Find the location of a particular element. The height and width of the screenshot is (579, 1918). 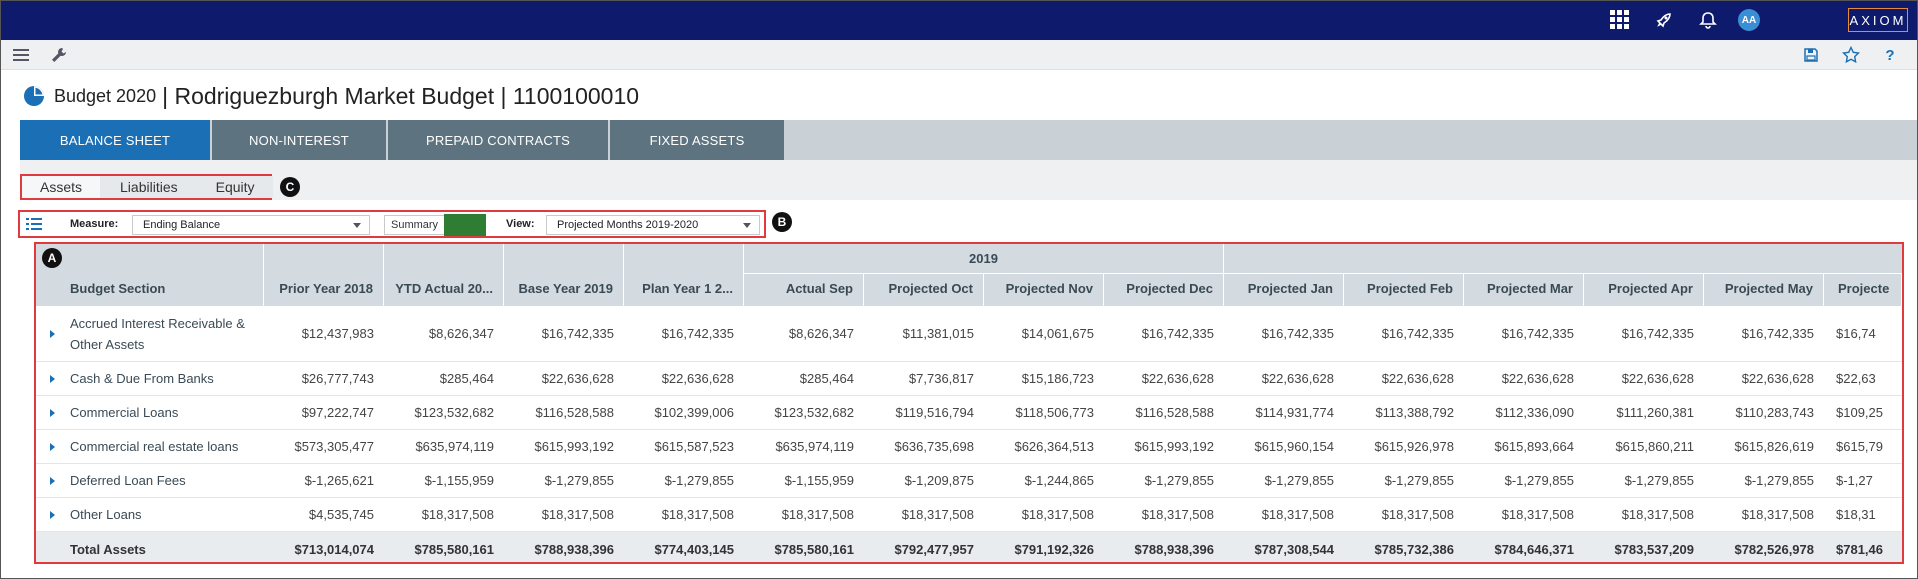

list-view-icon is located at coordinates (34, 226).